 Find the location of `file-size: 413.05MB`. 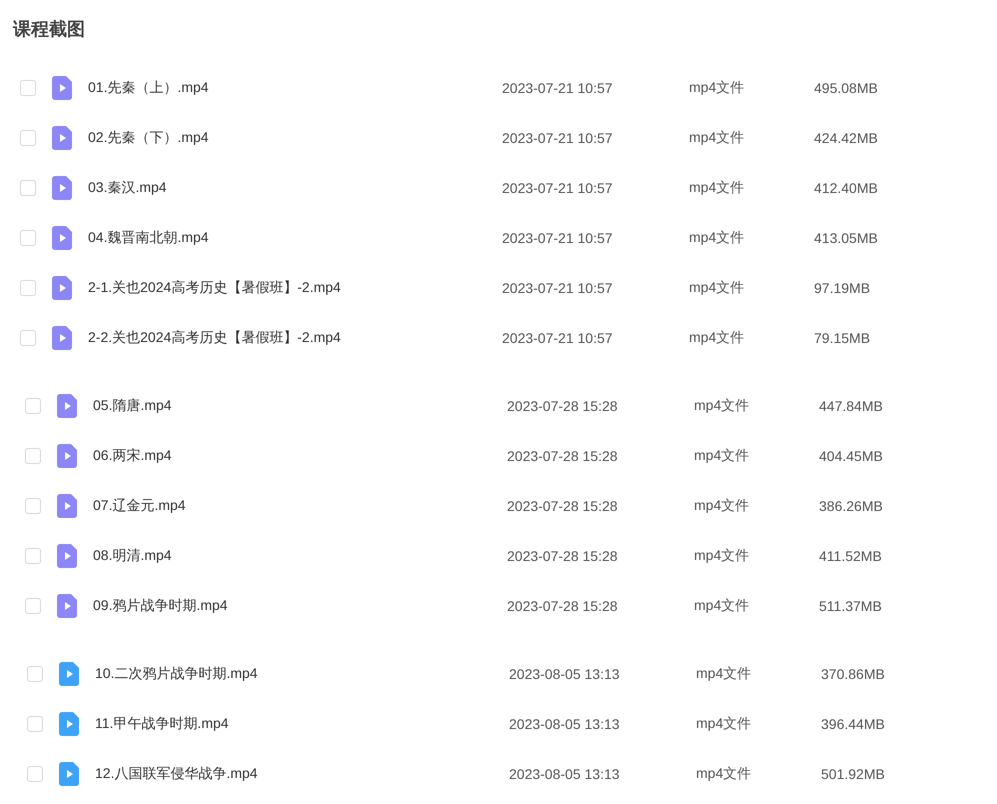

file-size: 413.05MB is located at coordinates (846, 238).